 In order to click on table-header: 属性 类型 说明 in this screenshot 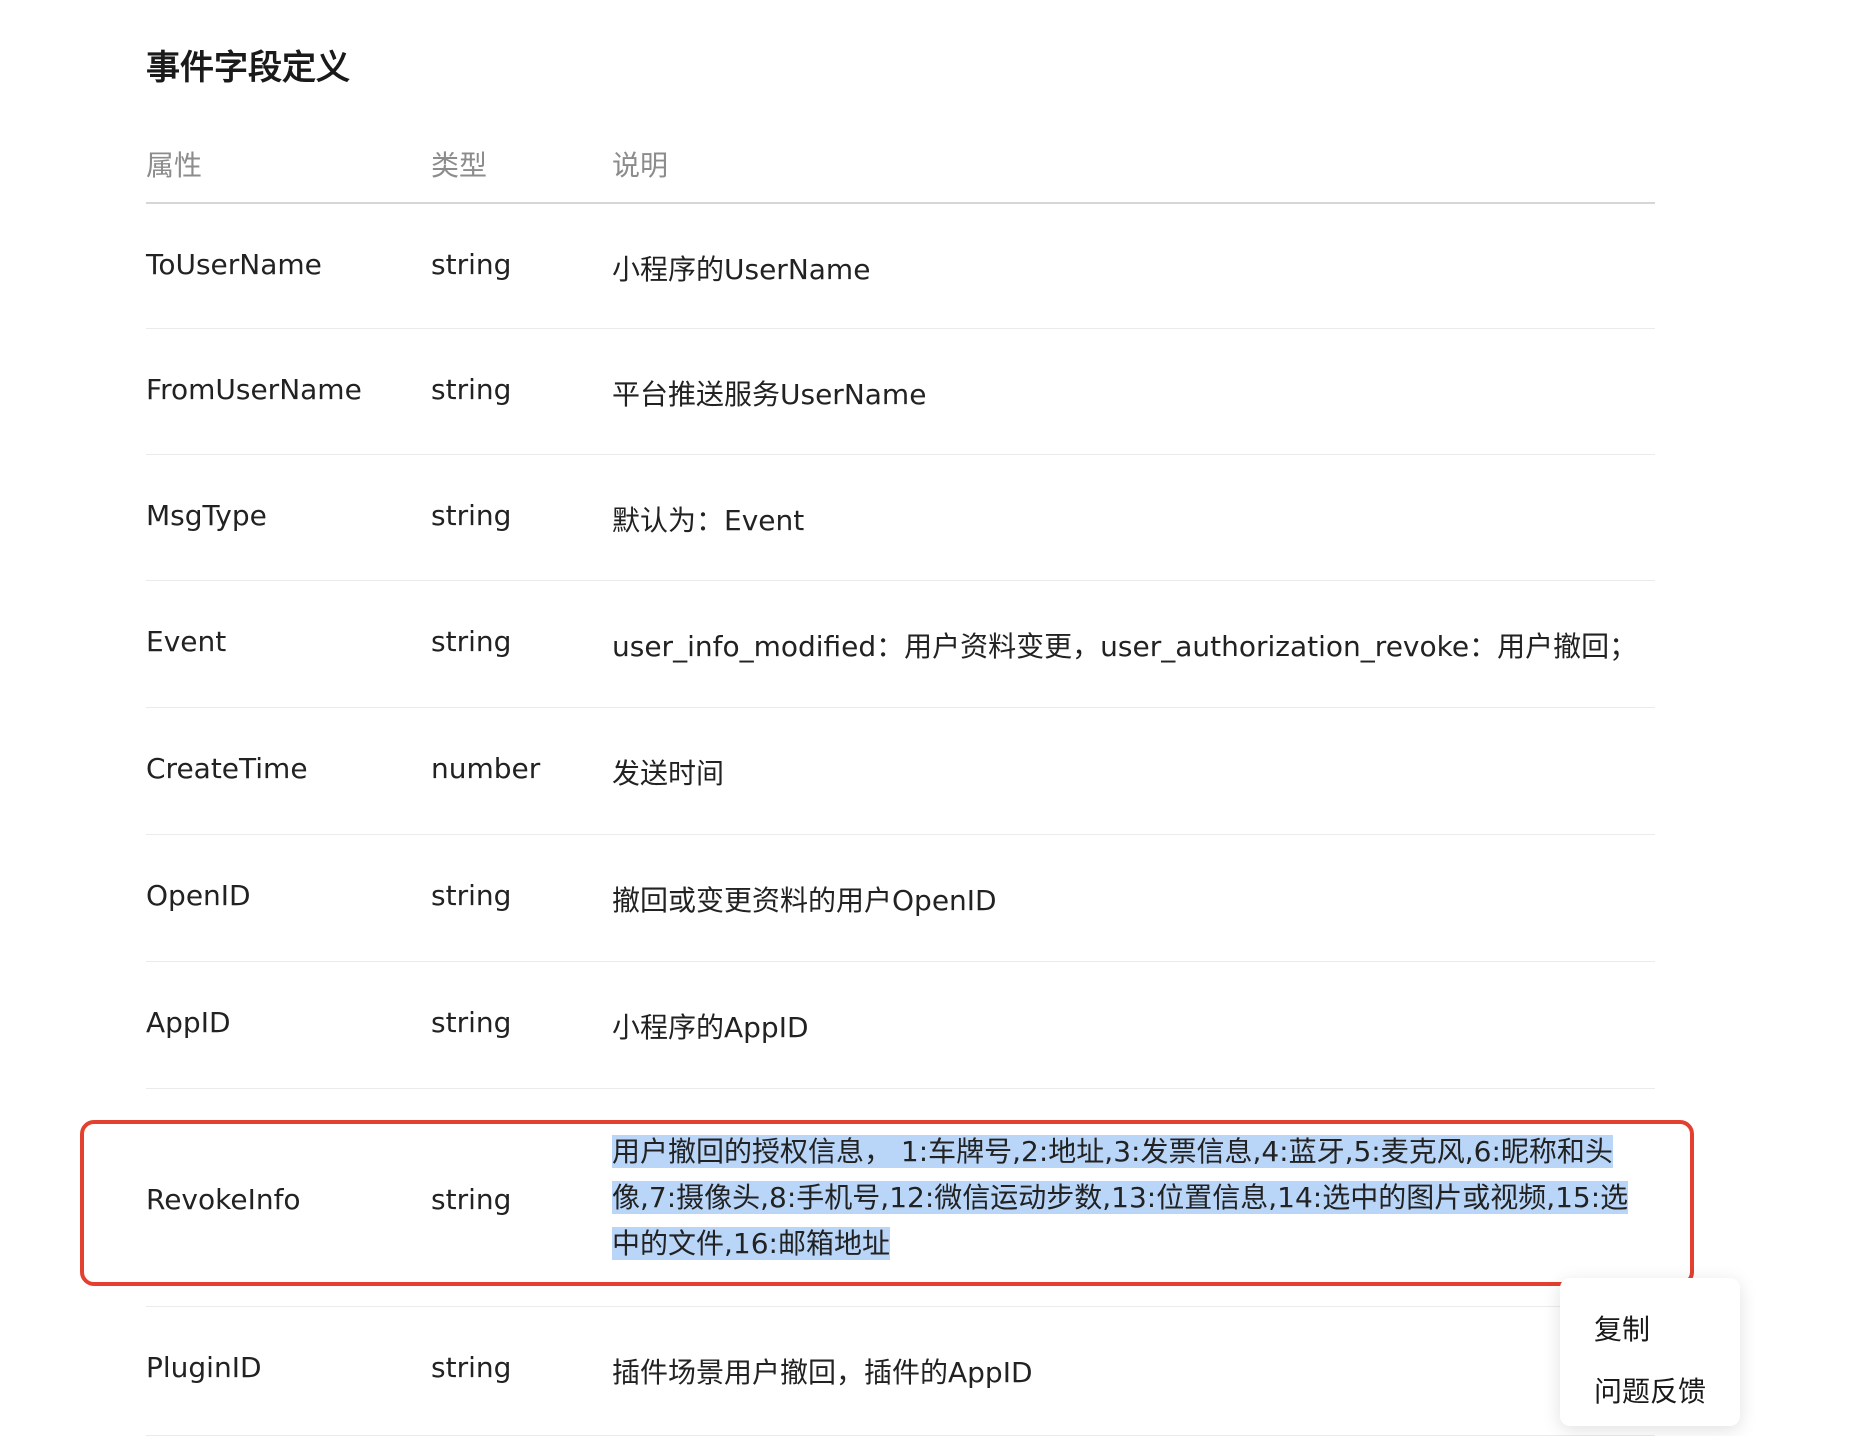, I will do `click(900, 167)`.